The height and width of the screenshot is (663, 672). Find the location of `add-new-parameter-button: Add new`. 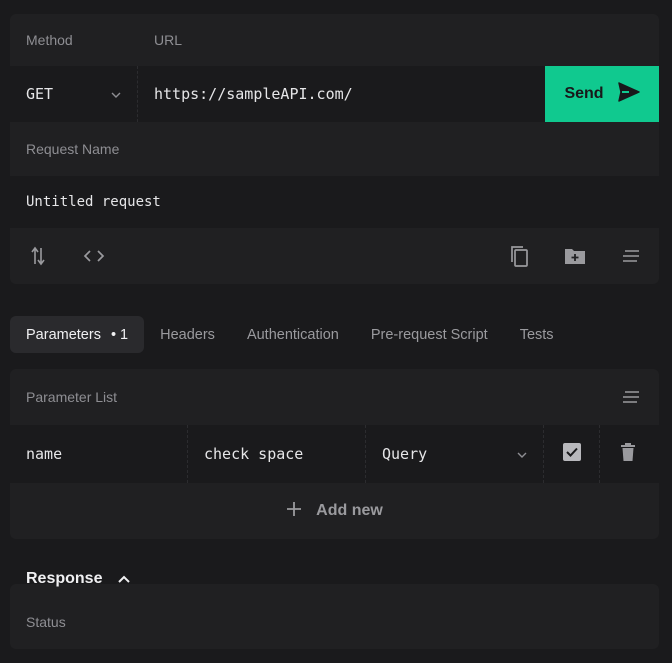

add-new-parameter-button: Add new is located at coordinates (334, 511).